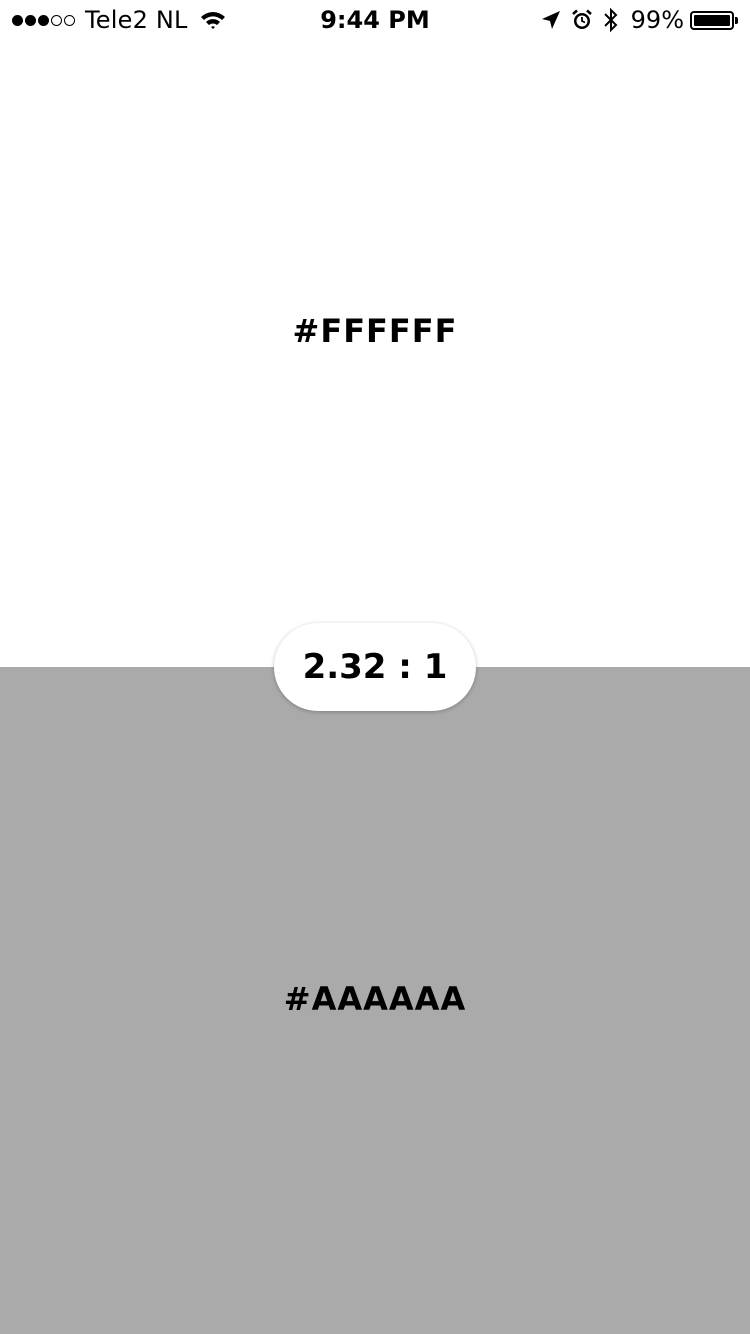 The height and width of the screenshot is (1334, 750). I want to click on top-color-hex-label: #FFFFFF, so click(375, 331).